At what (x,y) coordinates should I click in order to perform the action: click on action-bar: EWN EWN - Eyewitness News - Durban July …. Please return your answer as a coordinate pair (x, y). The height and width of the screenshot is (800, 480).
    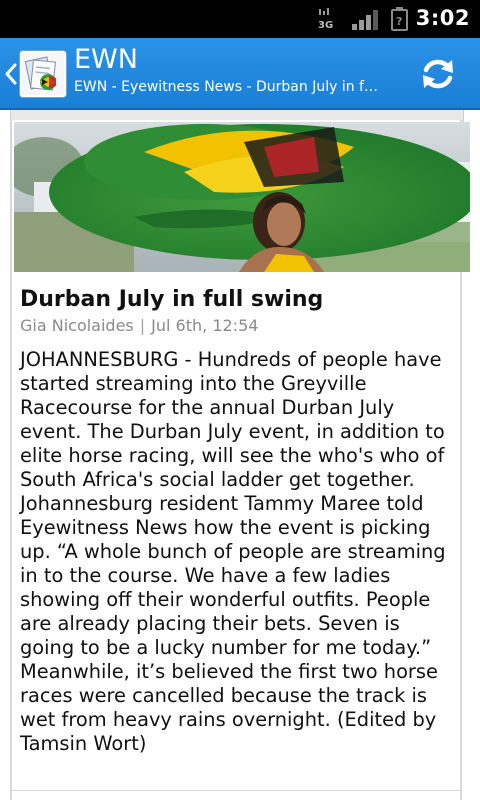
    Looking at the image, I should click on (240, 74).